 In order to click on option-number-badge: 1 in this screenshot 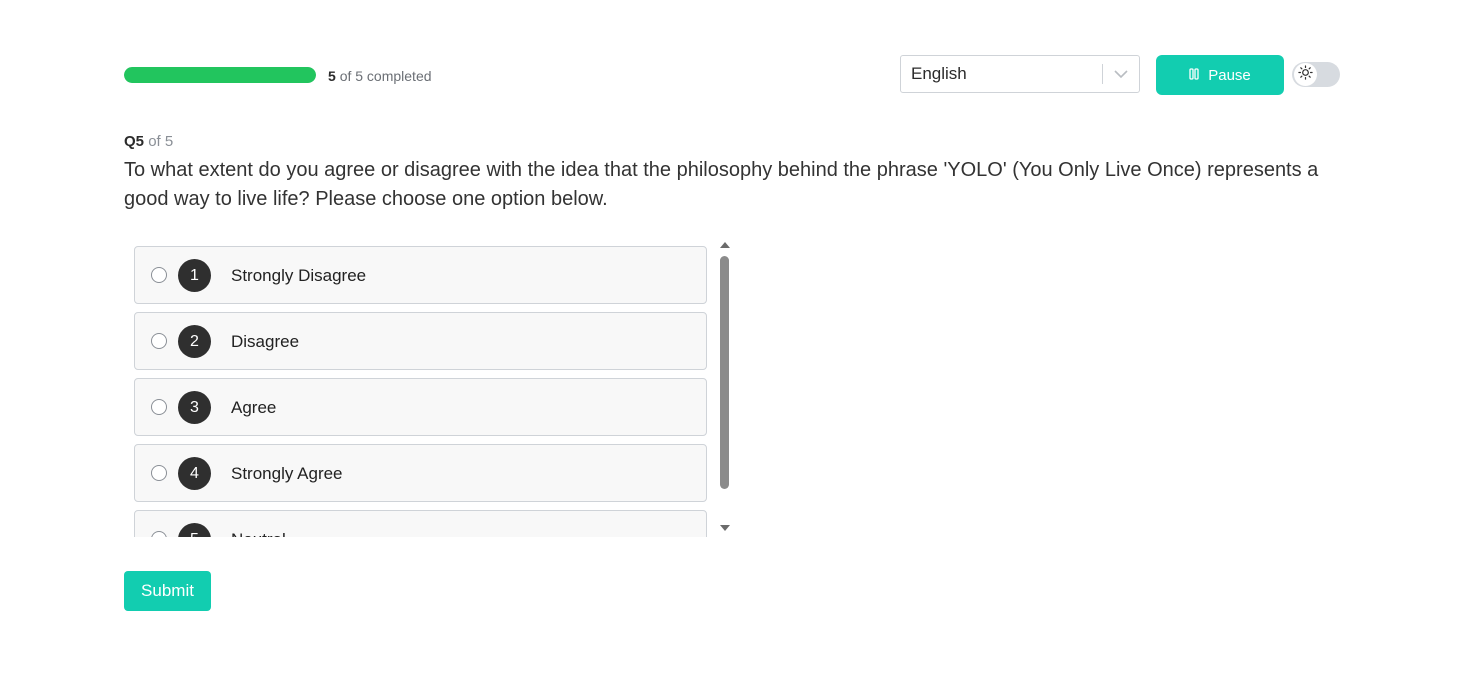, I will do `click(194, 275)`.